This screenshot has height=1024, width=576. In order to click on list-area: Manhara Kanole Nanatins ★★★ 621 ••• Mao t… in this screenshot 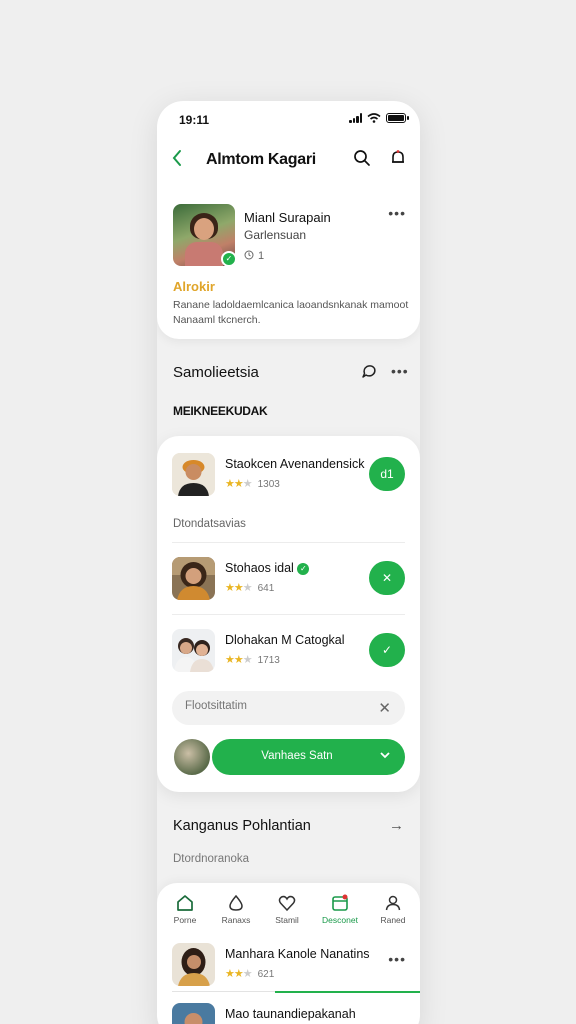, I will do `click(288, 978)`.